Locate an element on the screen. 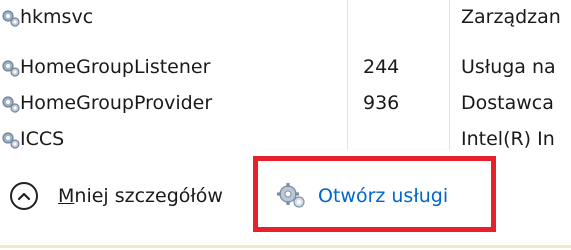 The width and height of the screenshot is (571, 250). service-description: Intel(R) In is located at coordinates (508, 139).